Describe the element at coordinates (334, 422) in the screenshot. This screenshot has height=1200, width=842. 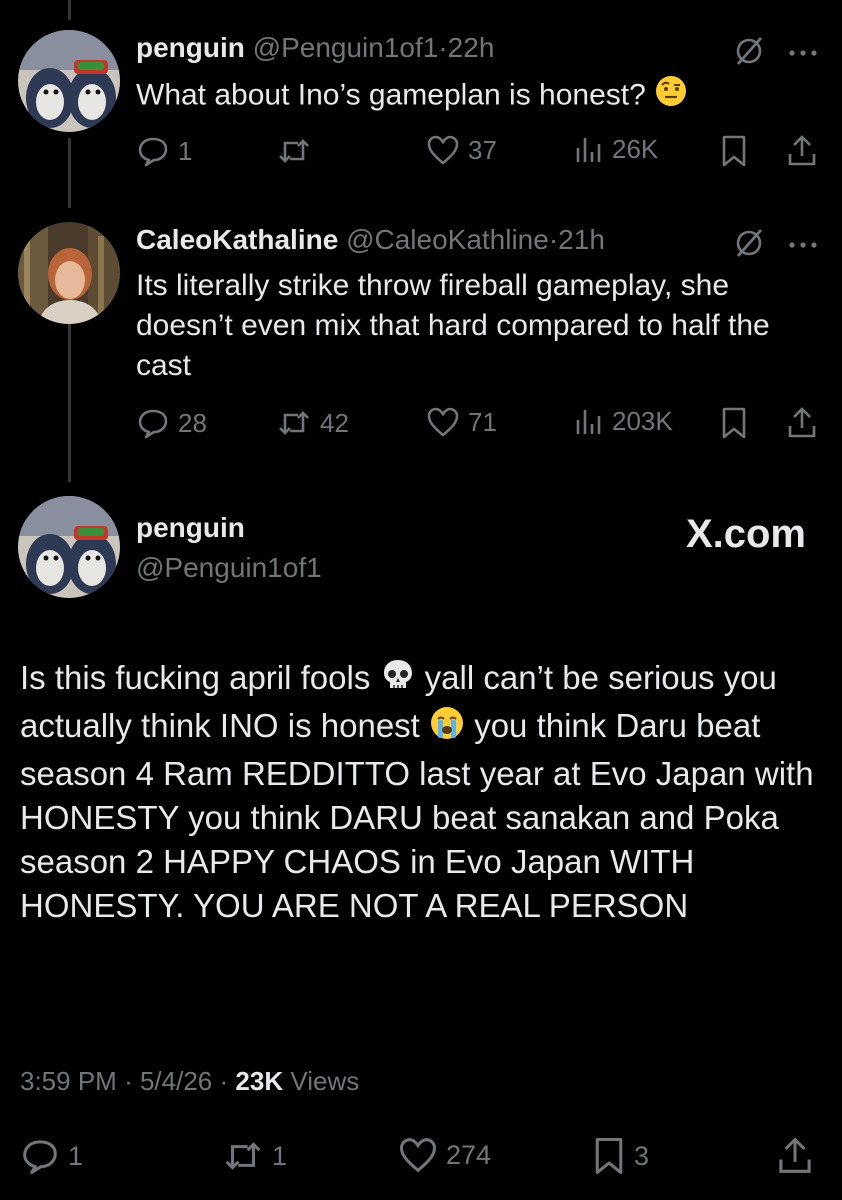
I see `repost-count: 42` at that location.